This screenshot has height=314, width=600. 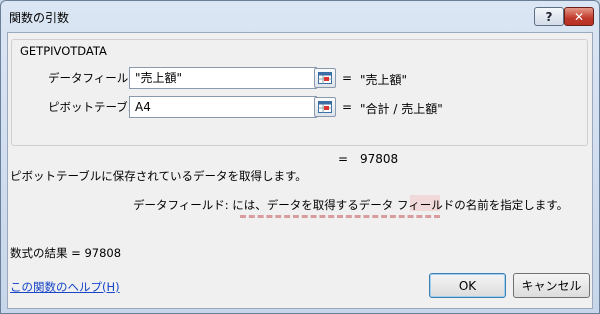 What do you see at coordinates (94, 78) in the screenshot?
I see `arg-label-data-field: データフィールド` at bounding box center [94, 78].